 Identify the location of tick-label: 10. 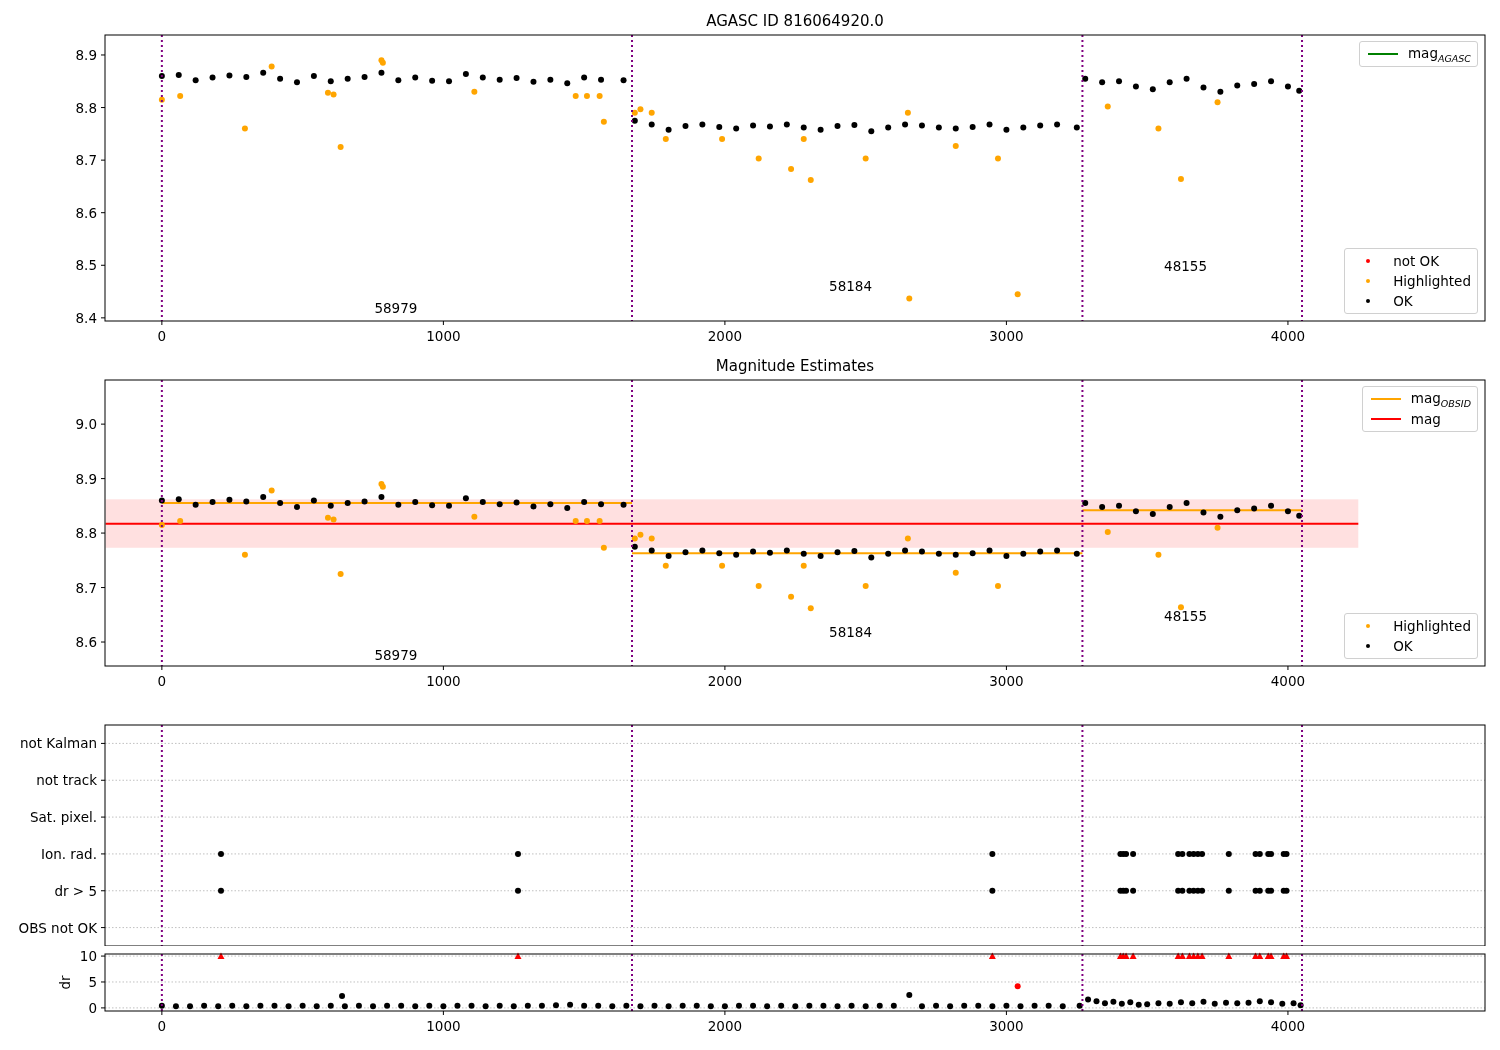
(88, 956).